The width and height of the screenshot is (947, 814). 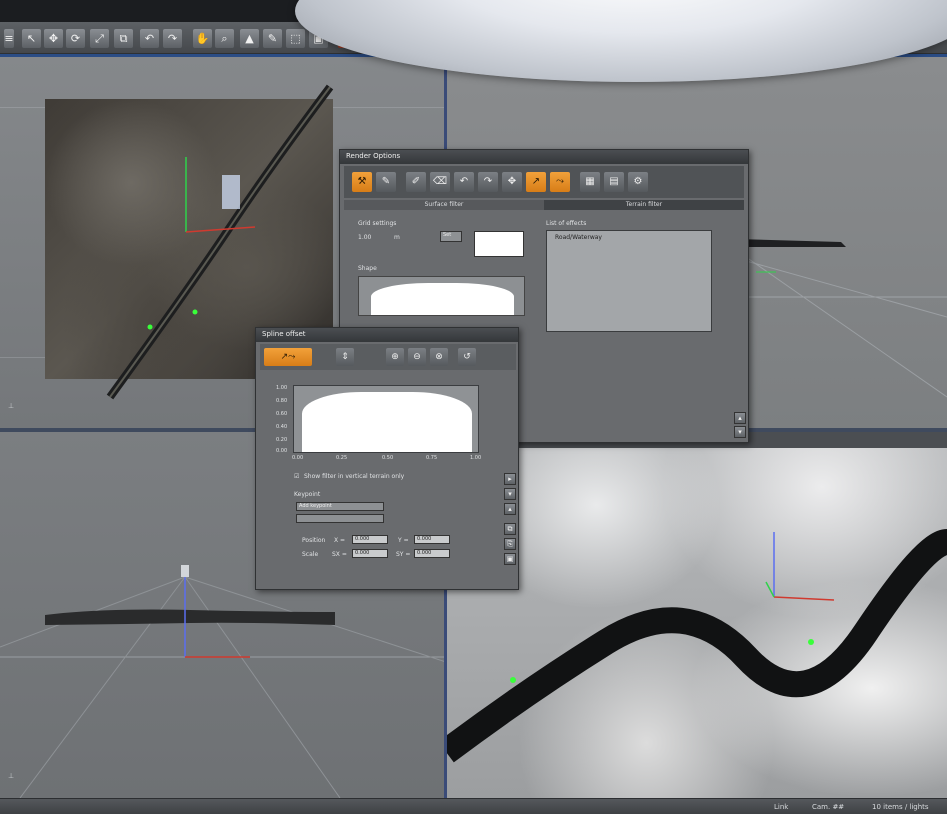 What do you see at coordinates (740, 418) in the screenshot?
I see `scroll-up-button: ▴` at bounding box center [740, 418].